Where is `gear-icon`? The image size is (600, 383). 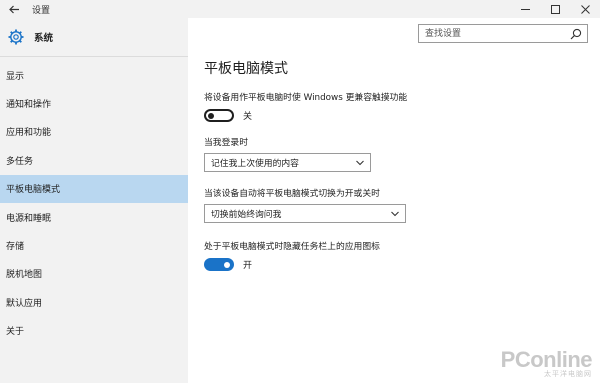 gear-icon is located at coordinates (16, 37).